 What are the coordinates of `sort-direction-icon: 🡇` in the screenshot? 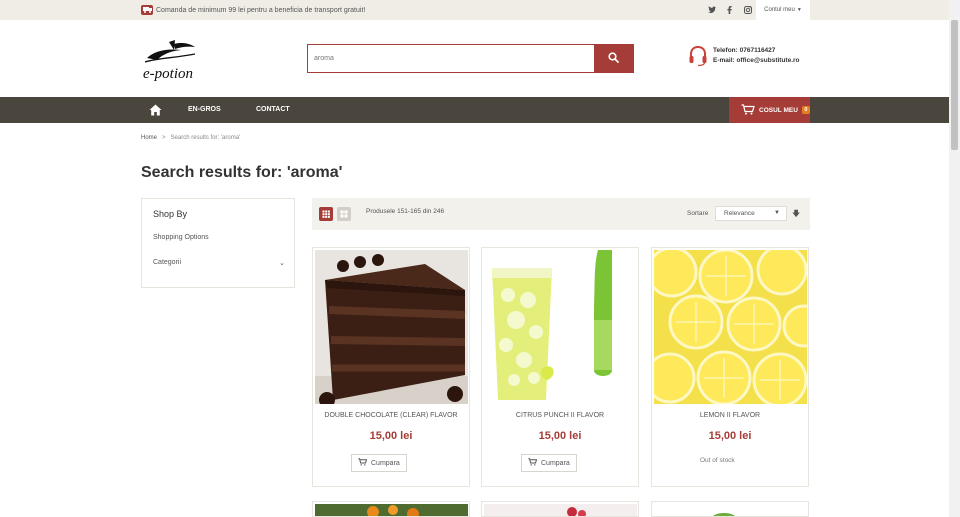 It's located at (796, 215).